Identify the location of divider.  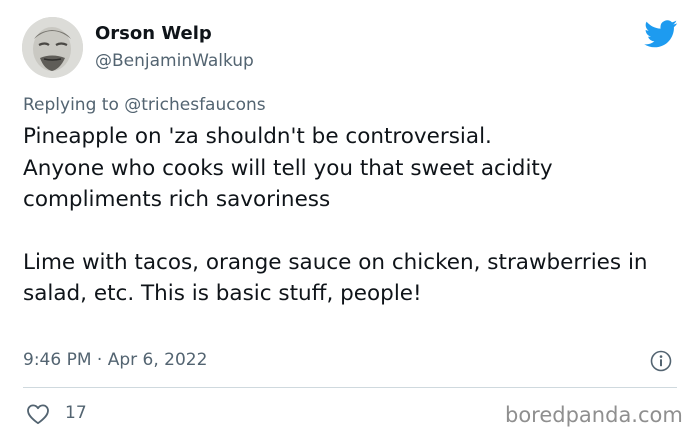
(350, 387).